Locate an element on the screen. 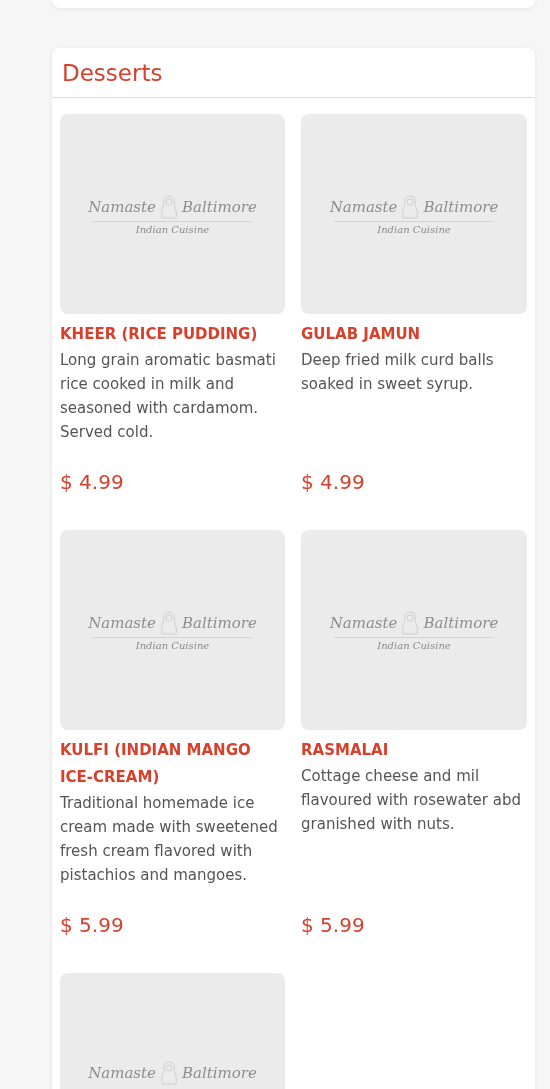 The height and width of the screenshot is (1089, 550). item-name: GULAB JAMUN is located at coordinates (361, 334).